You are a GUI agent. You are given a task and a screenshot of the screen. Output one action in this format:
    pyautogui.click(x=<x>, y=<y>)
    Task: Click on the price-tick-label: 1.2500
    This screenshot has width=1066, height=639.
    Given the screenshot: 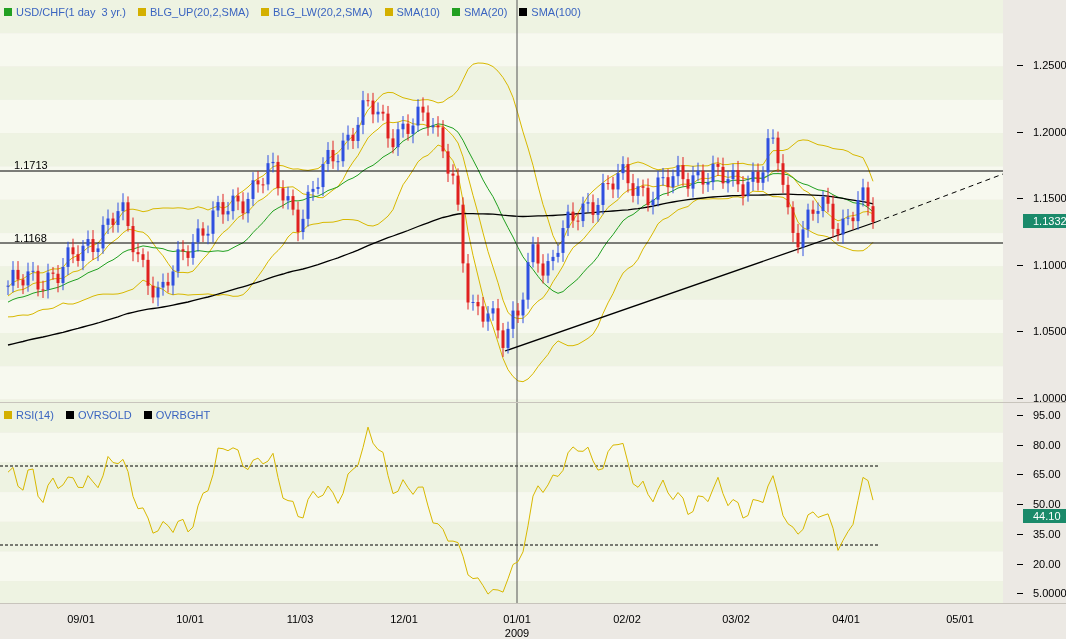 What is the action you would take?
    pyautogui.click(x=1049, y=65)
    